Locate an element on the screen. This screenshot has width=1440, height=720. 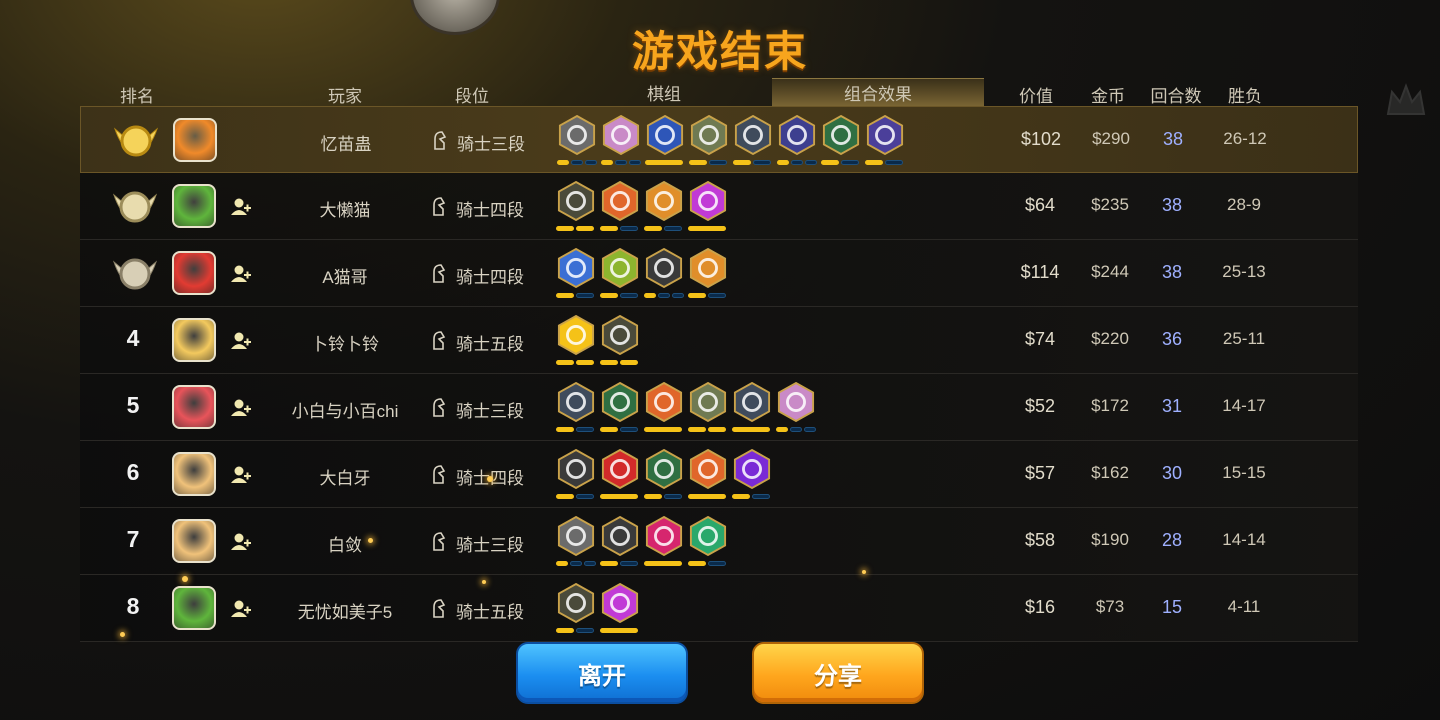
win-loss-cell: 15-15 is located at coordinates (1244, 472).